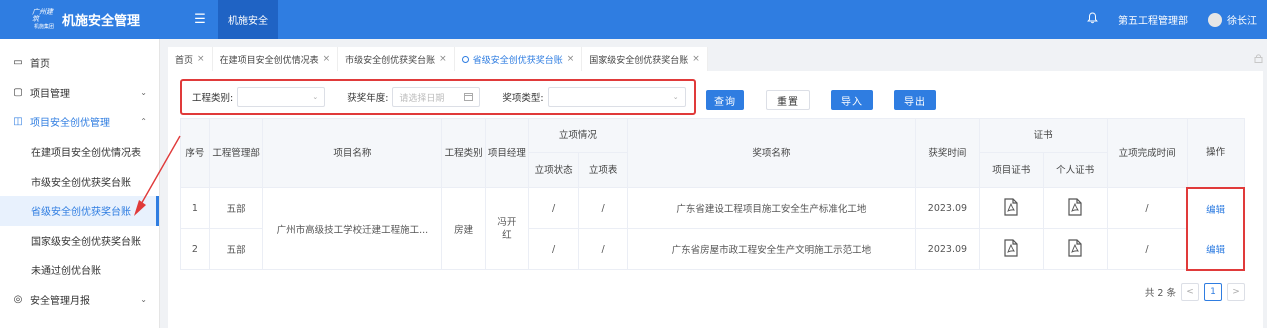 The image size is (1267, 328). What do you see at coordinates (1258, 59) in the screenshot?
I see `lock-icon` at bounding box center [1258, 59].